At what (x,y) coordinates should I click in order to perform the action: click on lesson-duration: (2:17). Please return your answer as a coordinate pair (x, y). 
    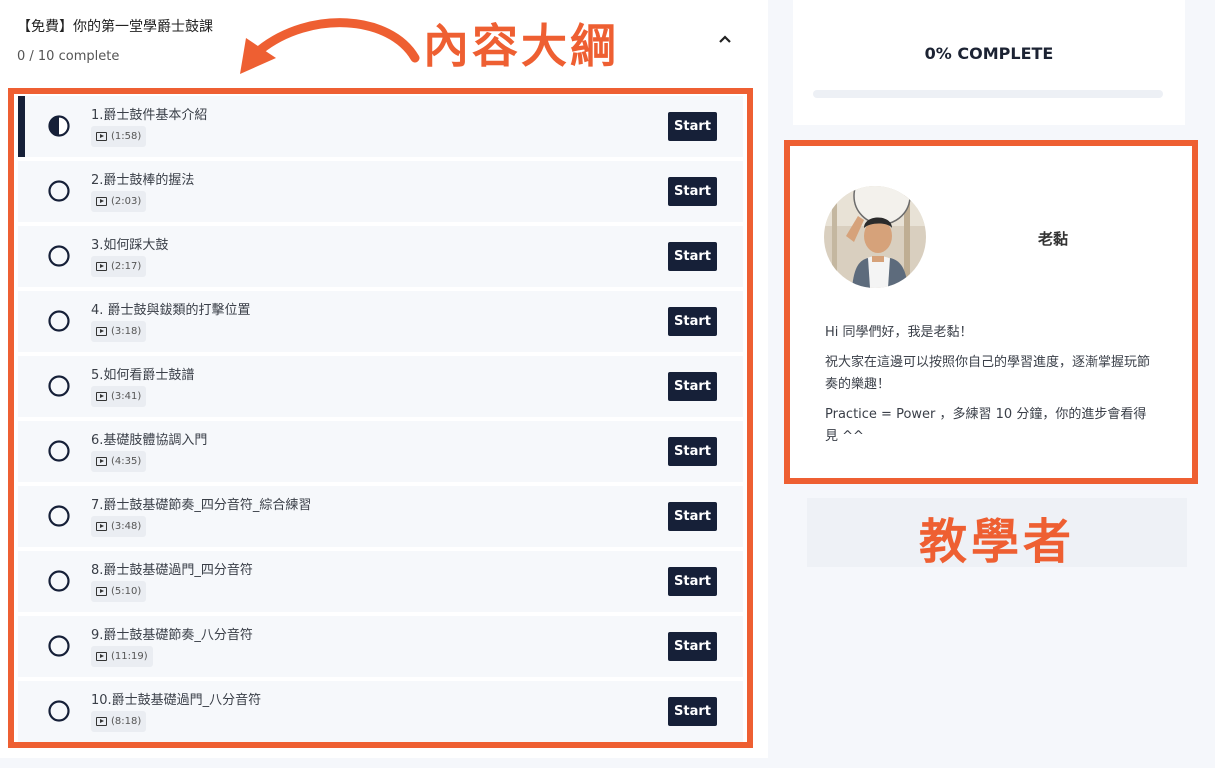
    Looking at the image, I should click on (119, 266).